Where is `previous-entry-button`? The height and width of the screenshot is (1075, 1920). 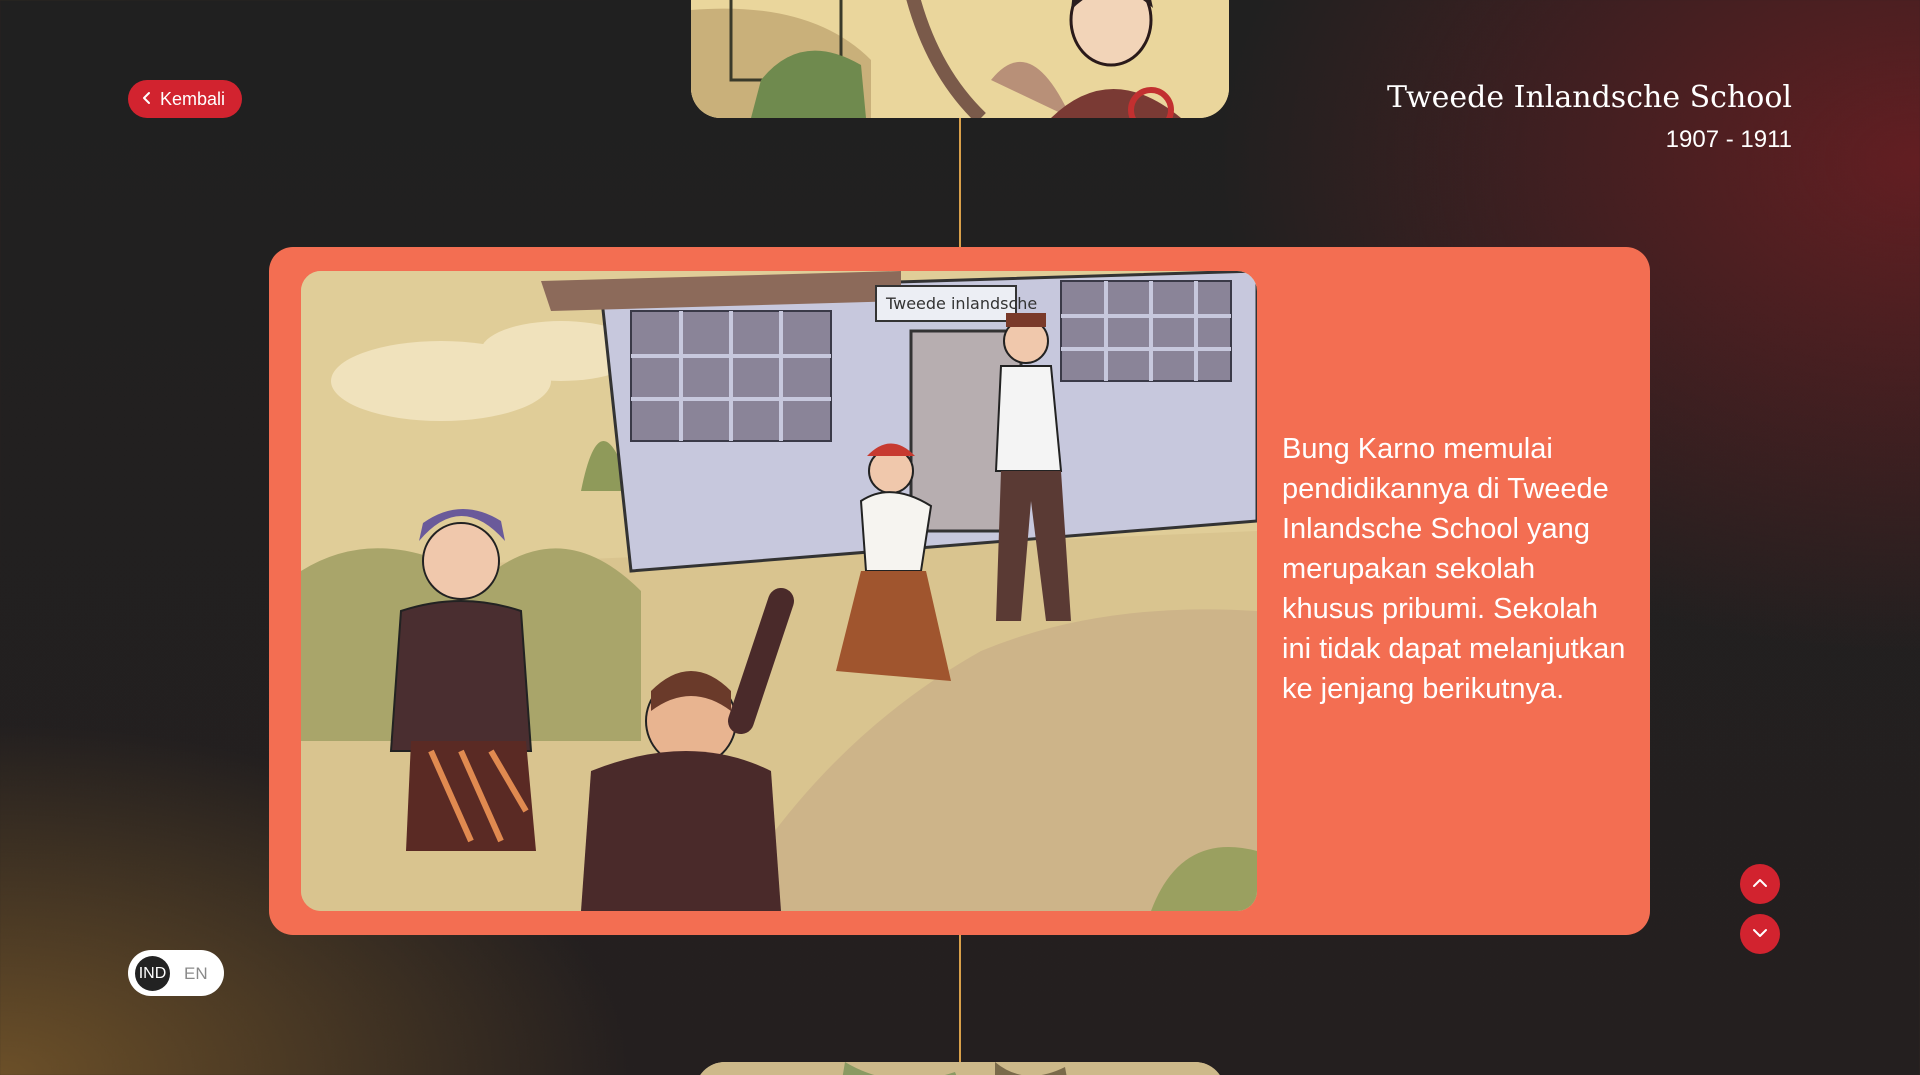
previous-entry-button is located at coordinates (1760, 884).